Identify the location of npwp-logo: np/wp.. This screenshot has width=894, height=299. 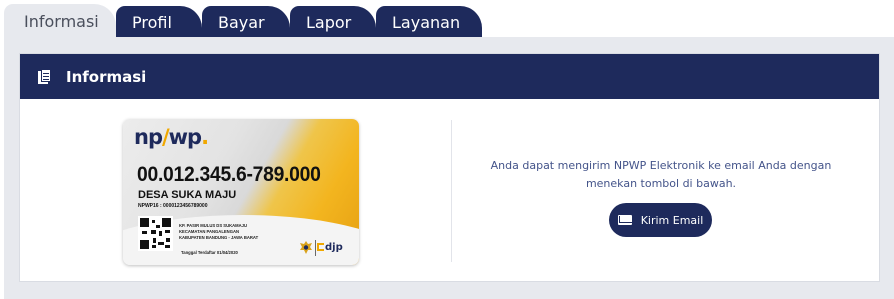
(171, 137).